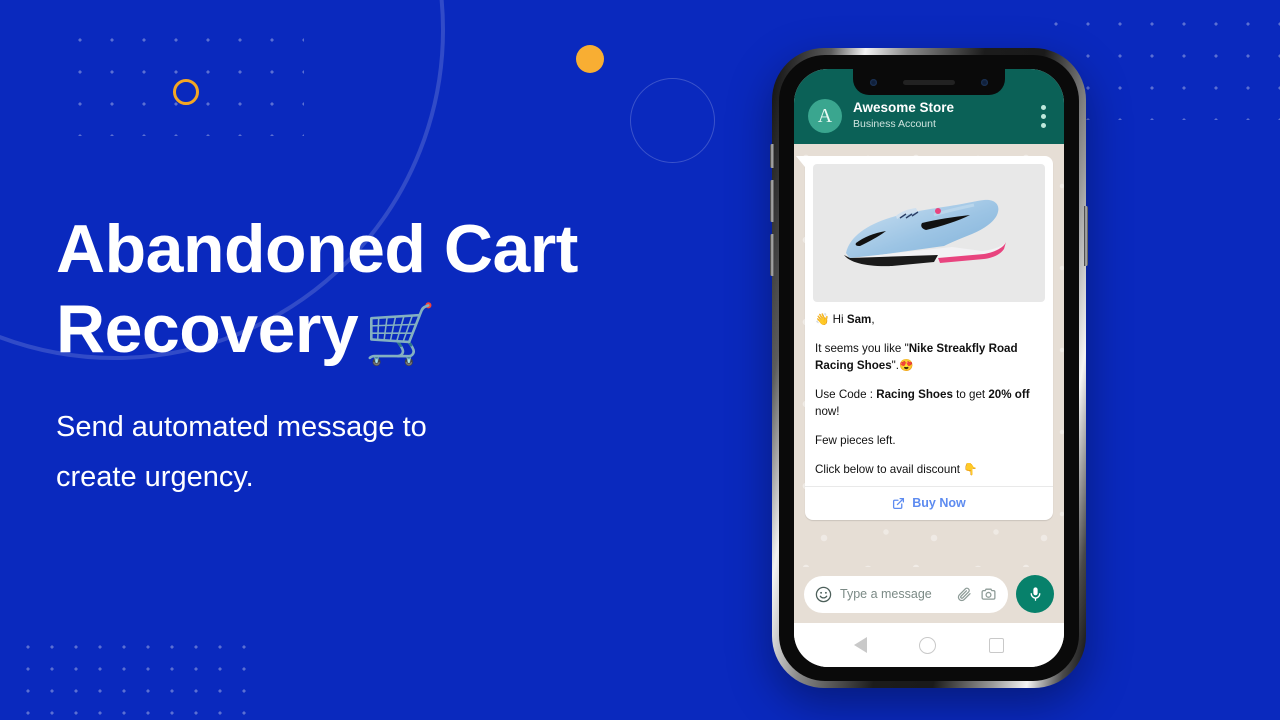  What do you see at coordinates (317, 249) in the screenshot?
I see `headline-line-1: Abandoned Cart` at bounding box center [317, 249].